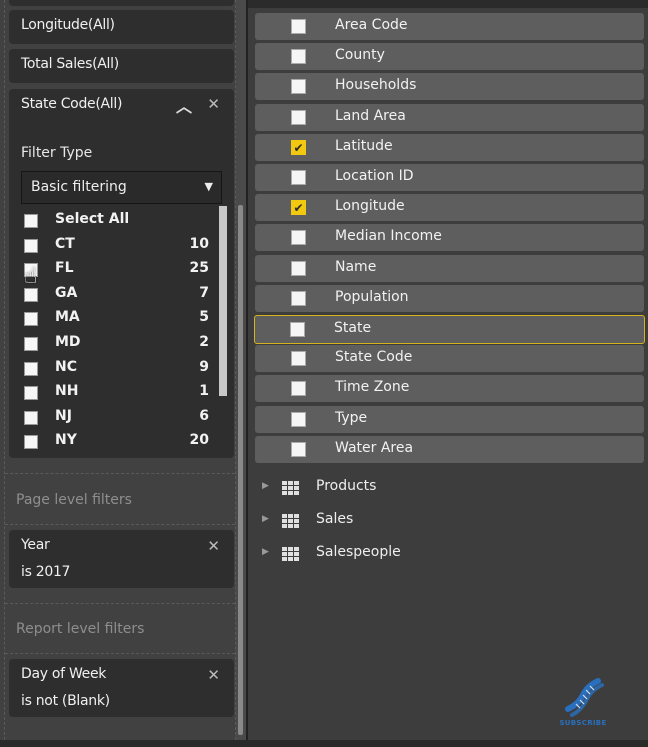  Describe the element at coordinates (116, 221) in the screenshot. I see `filter-item-select-all: Select All` at that location.